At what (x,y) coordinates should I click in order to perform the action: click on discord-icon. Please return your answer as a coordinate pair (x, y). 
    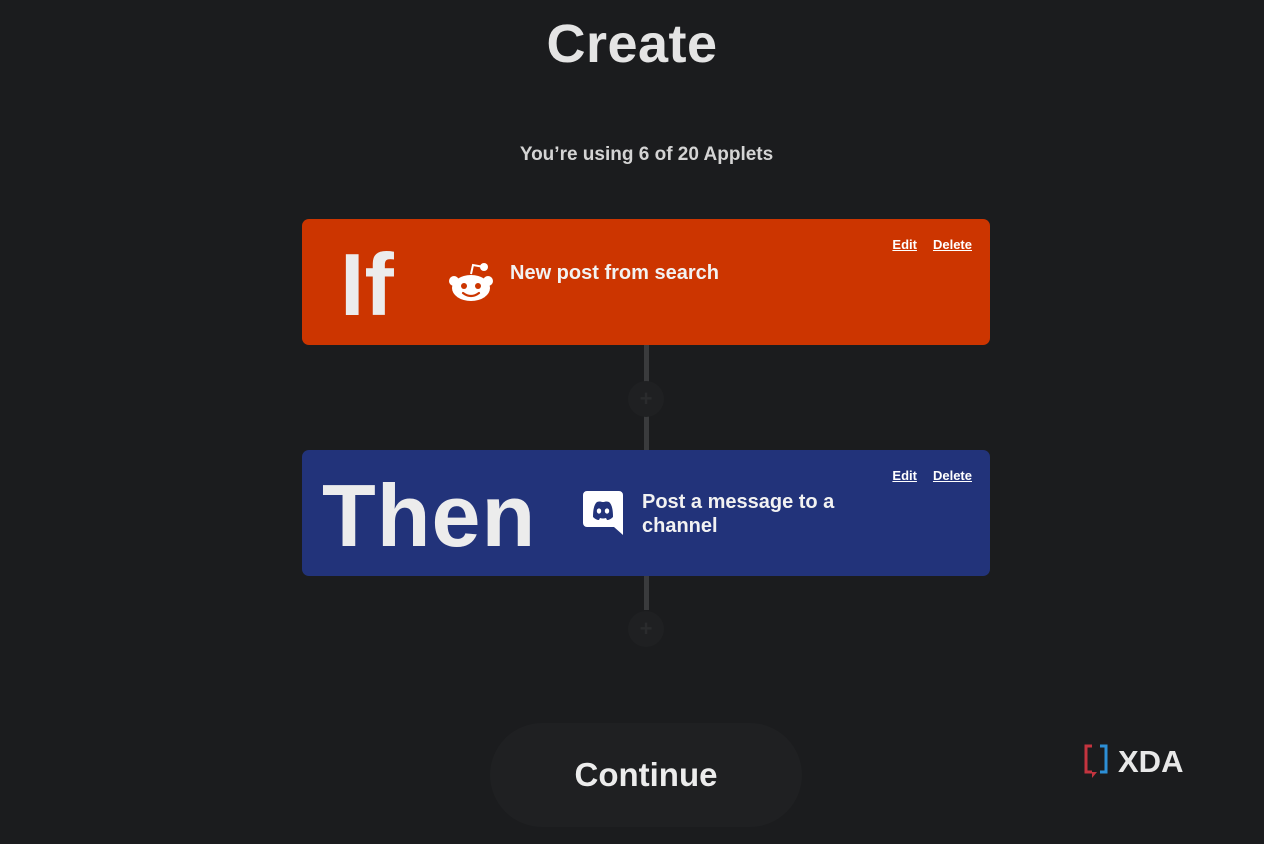
    Looking at the image, I should click on (603, 513).